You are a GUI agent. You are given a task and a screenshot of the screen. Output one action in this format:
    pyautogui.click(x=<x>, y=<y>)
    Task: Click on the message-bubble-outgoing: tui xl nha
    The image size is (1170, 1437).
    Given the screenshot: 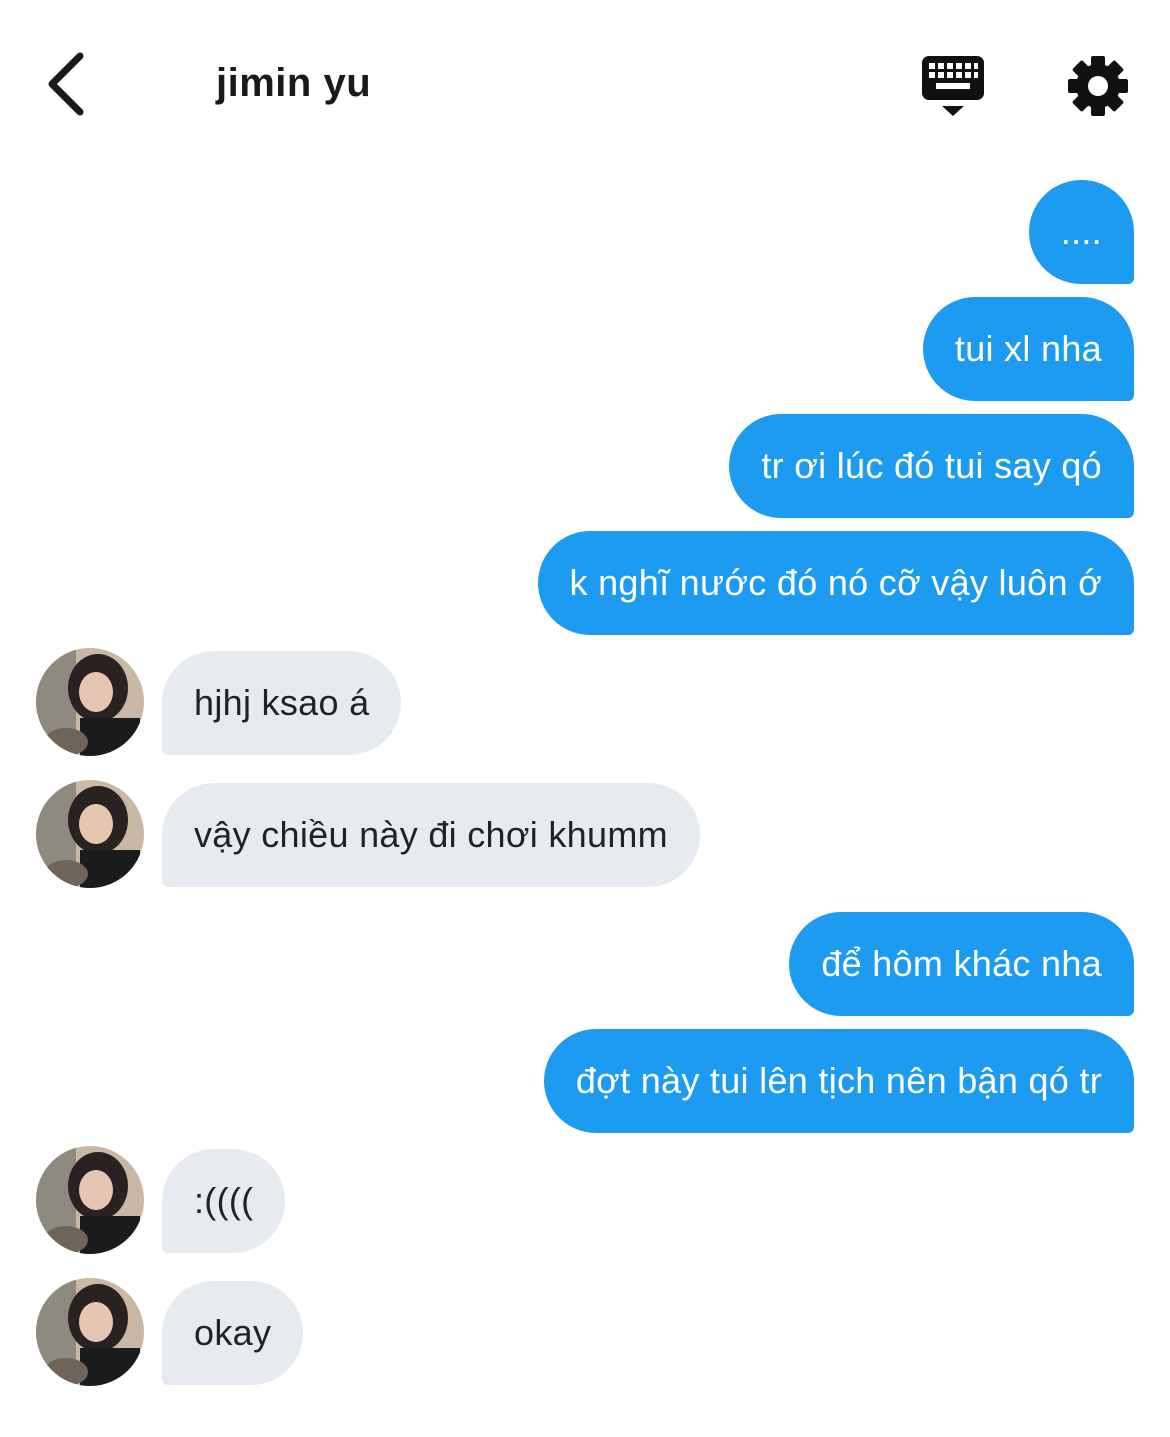 What is the action you would take?
    pyautogui.click(x=1028, y=349)
    